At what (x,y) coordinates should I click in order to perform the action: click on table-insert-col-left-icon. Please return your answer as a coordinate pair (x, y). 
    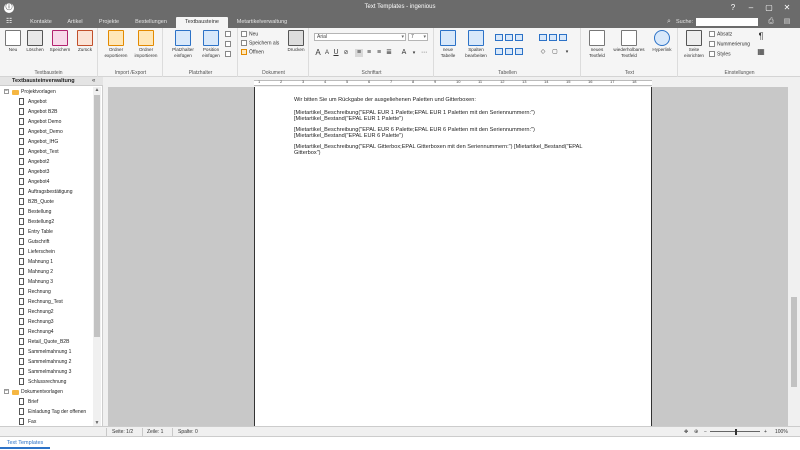
    Looking at the image, I should click on (519, 37).